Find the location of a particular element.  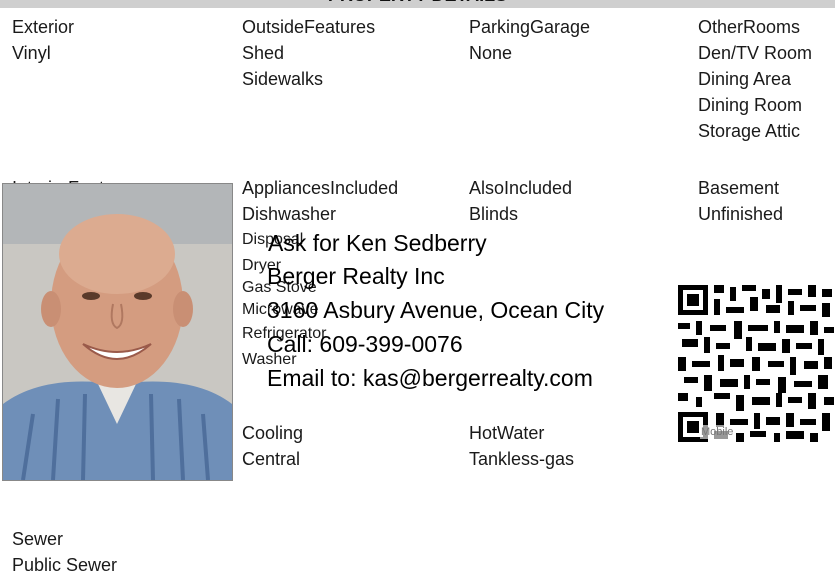

header-bar: PROPERTY DETAILS is located at coordinates (417, 4).